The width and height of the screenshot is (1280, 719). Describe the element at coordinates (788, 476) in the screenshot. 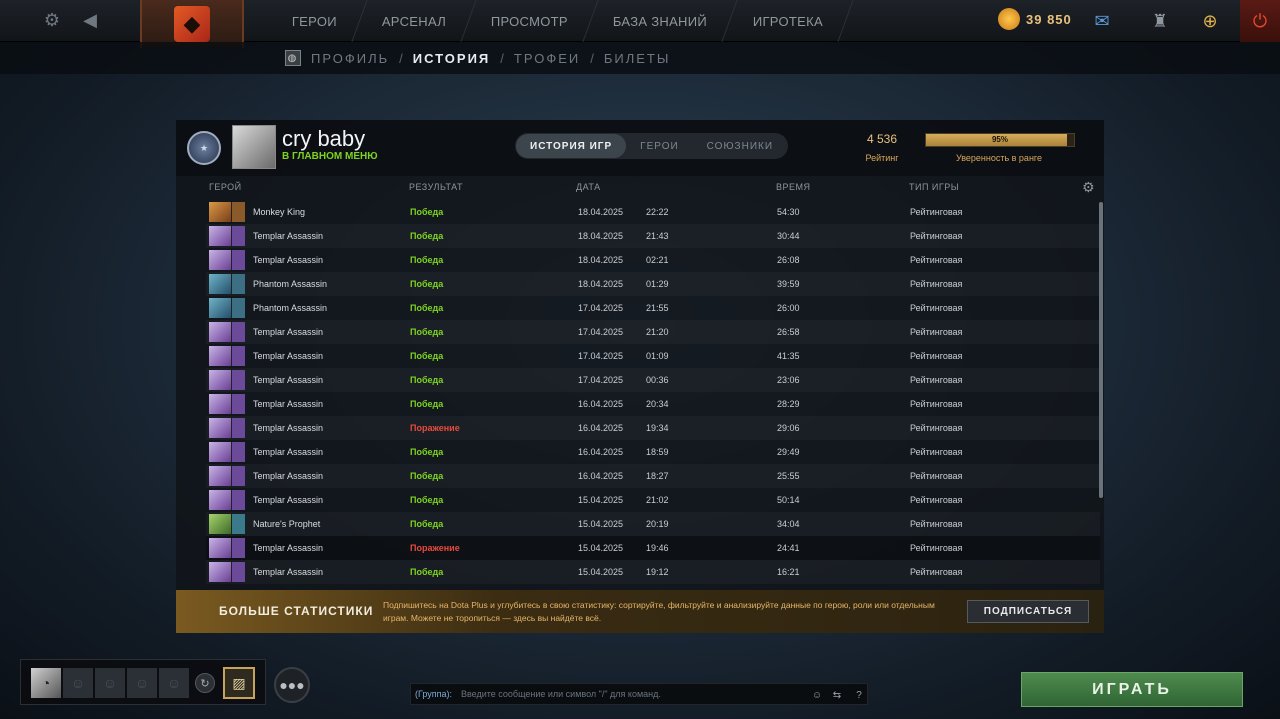

I see `match-duration: 25:55` at that location.